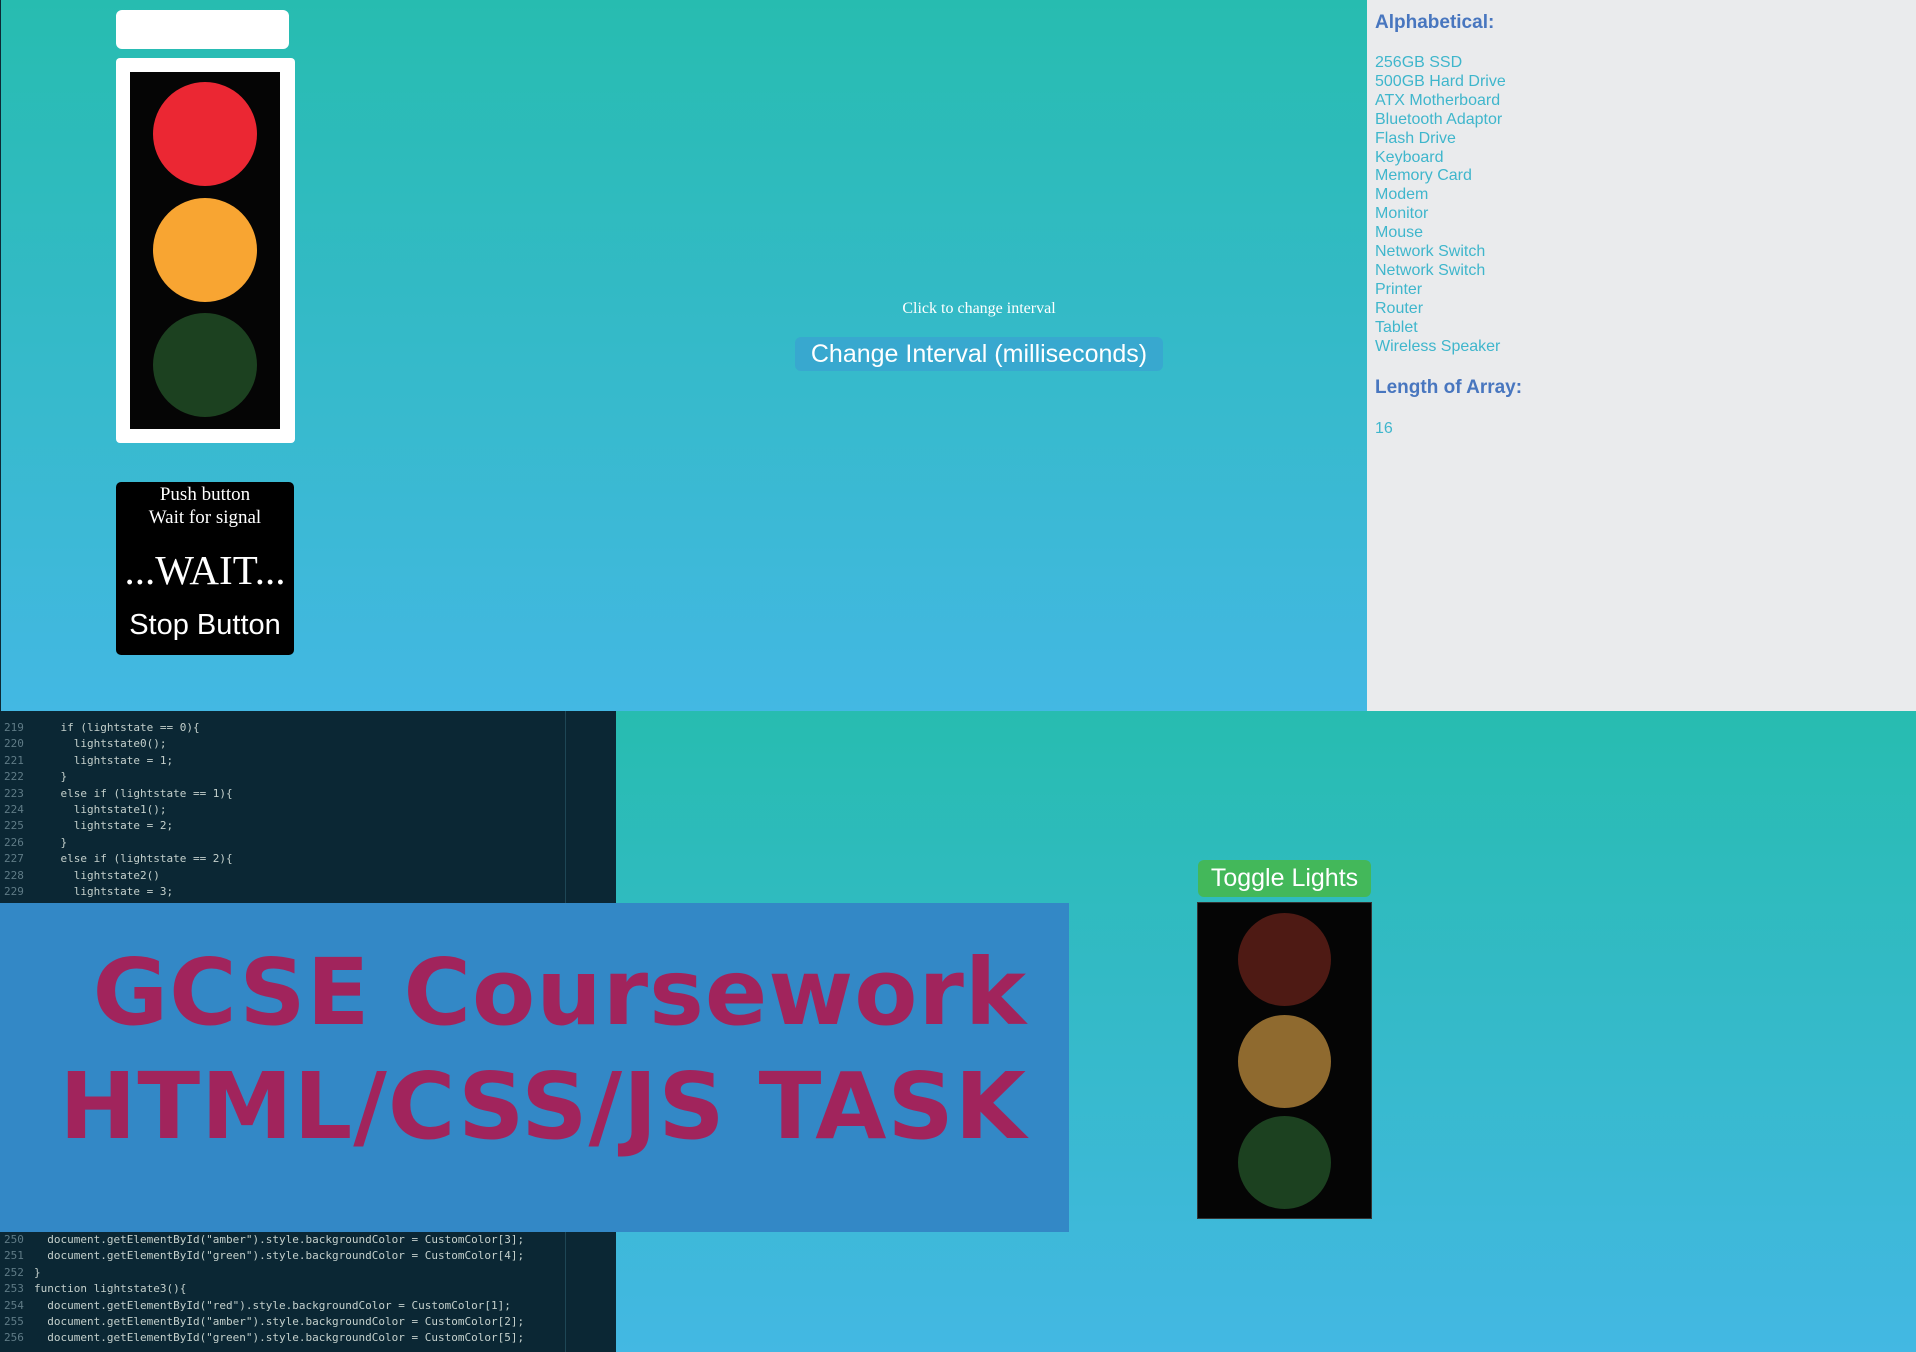 The image size is (1916, 1352). I want to click on code-line: 222 }, so click(33, 777).